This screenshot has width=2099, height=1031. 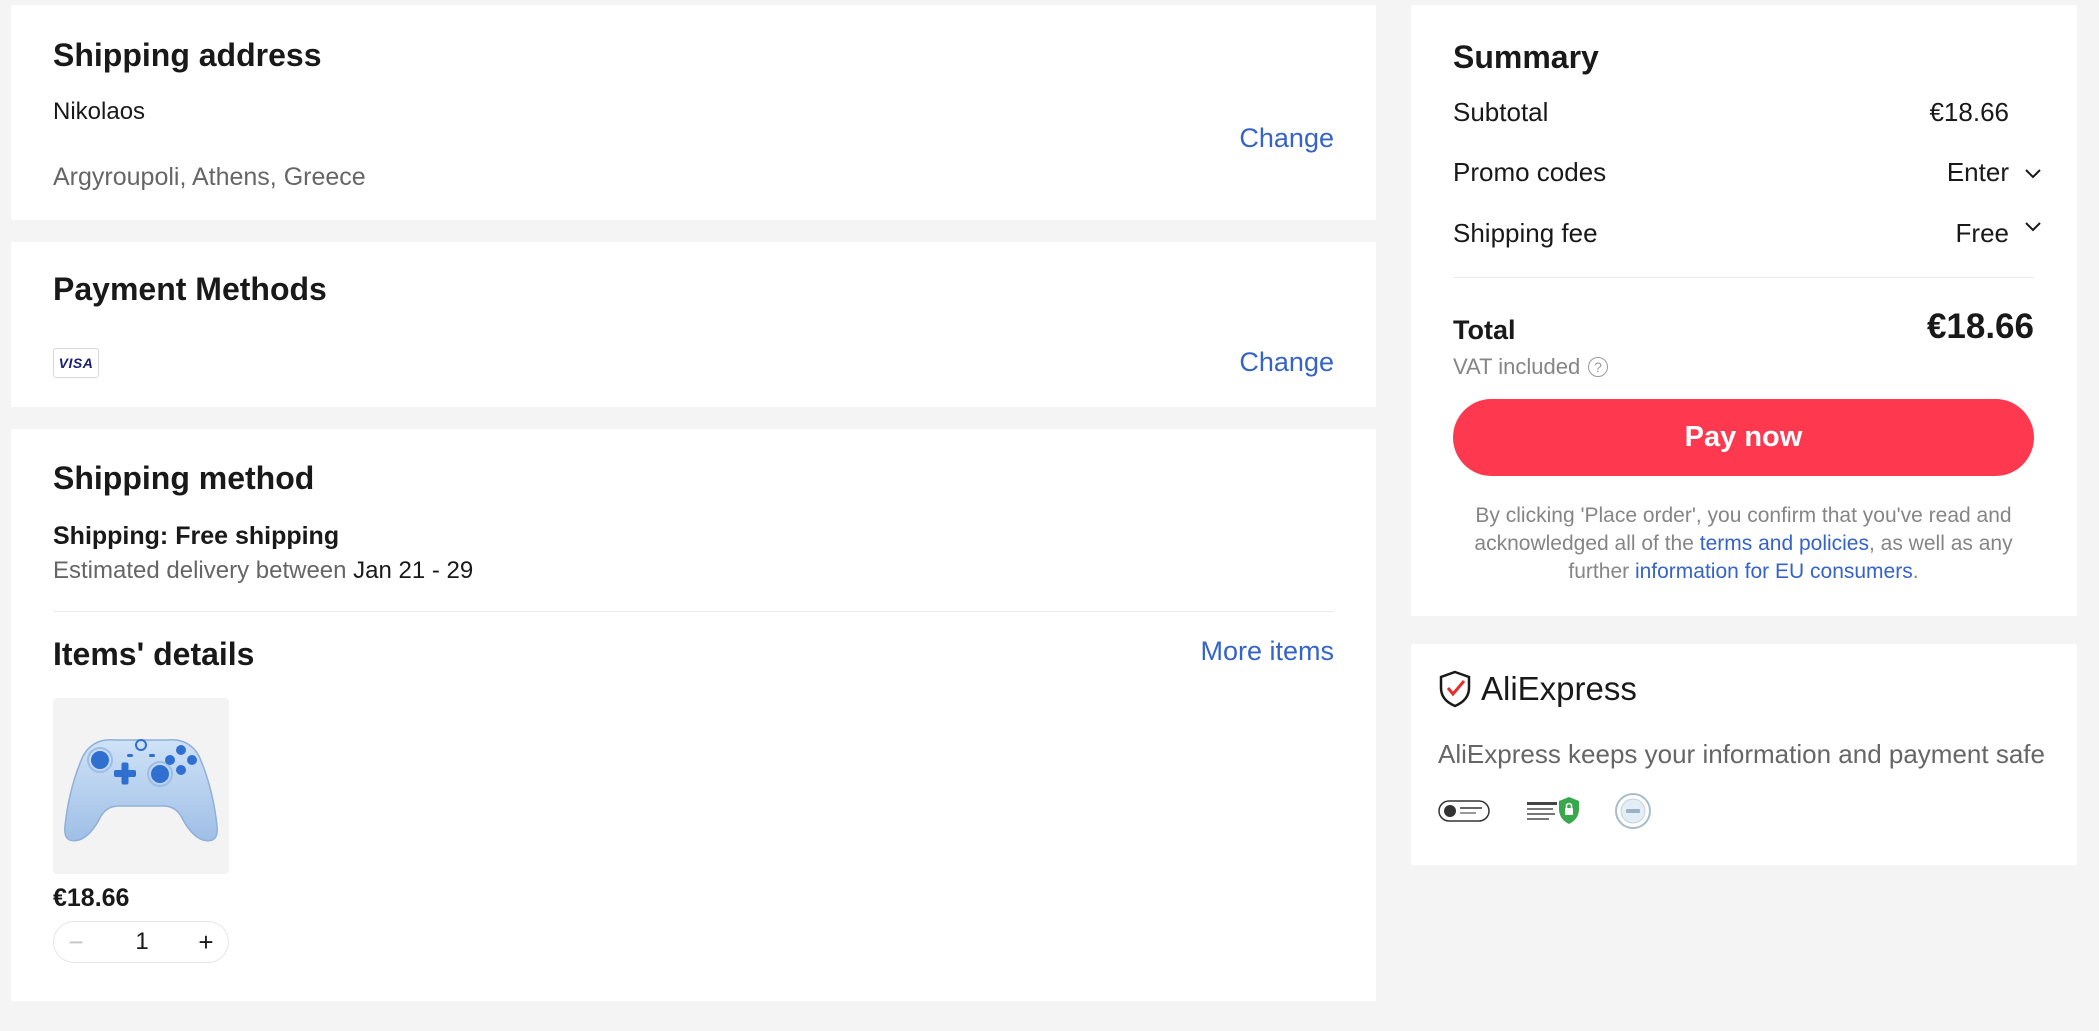 What do you see at coordinates (184, 478) in the screenshot?
I see `shipping-method-title: Shipping method` at bounding box center [184, 478].